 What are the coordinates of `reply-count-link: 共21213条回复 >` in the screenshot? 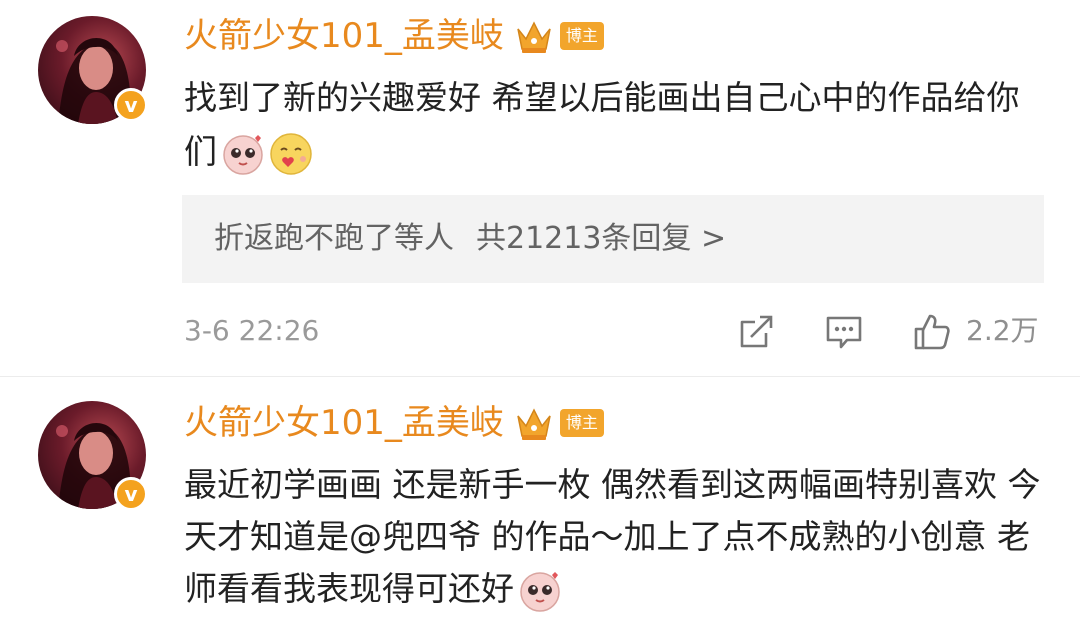 It's located at (601, 238).